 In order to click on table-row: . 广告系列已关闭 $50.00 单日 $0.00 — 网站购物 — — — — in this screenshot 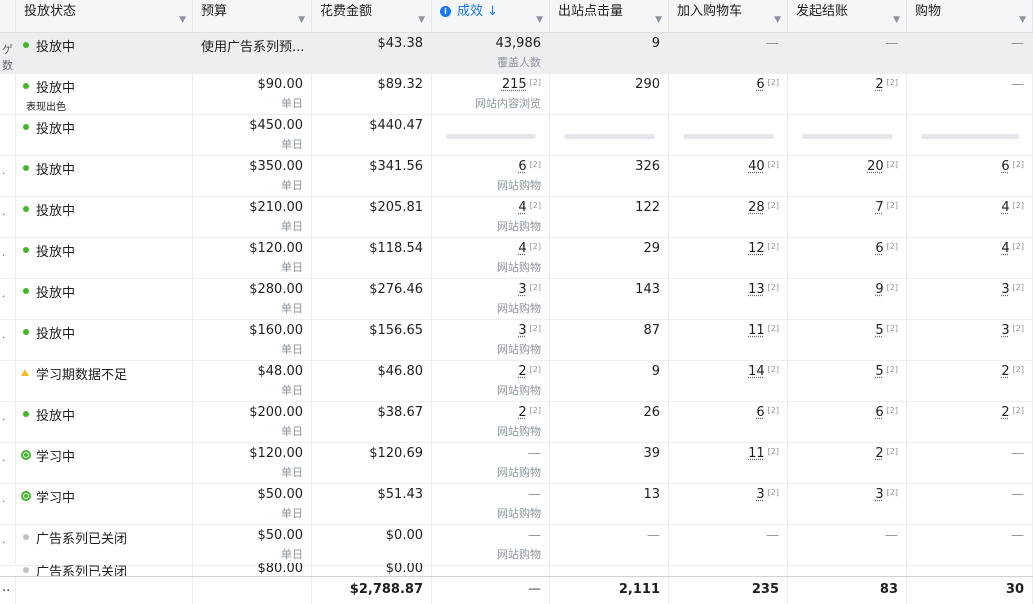, I will do `click(516, 545)`.